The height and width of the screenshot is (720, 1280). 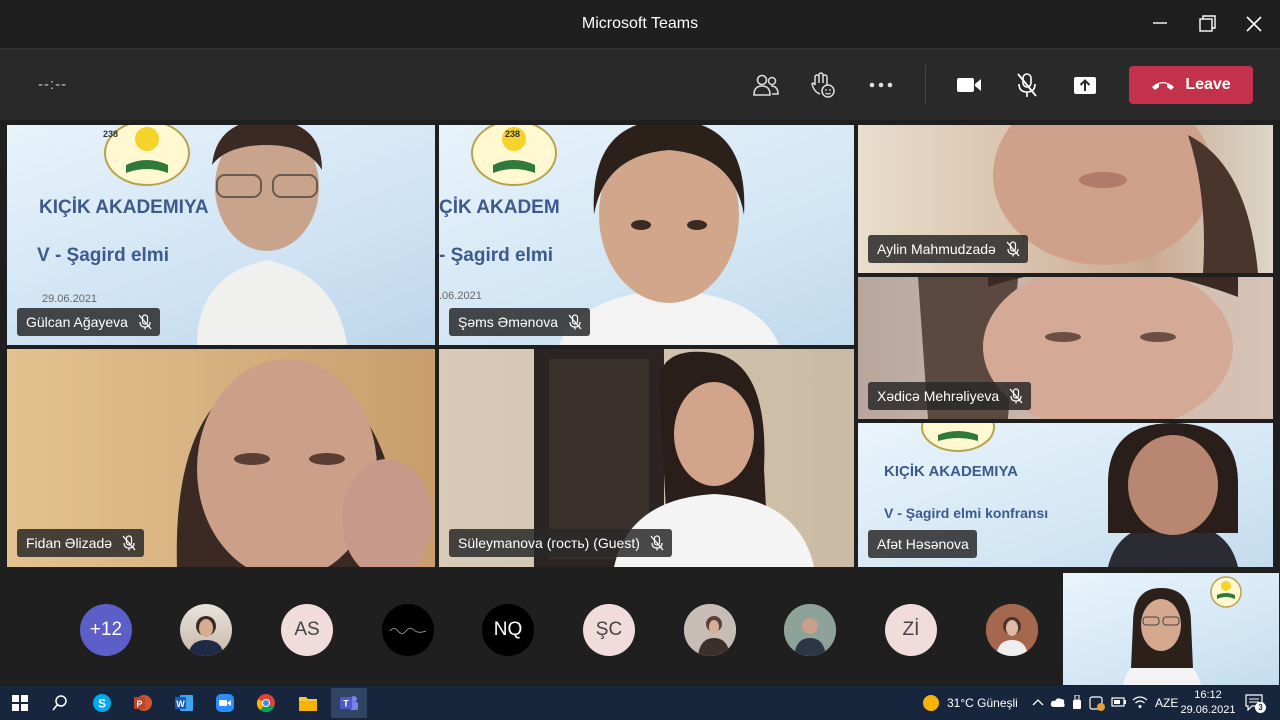 I want to click on meeting-toolbar: --:-- Leave, so click(x=640, y=84).